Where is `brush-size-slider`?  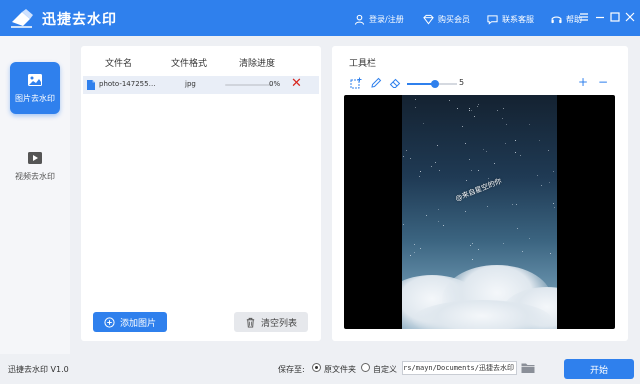
brush-size-slider is located at coordinates (432, 84).